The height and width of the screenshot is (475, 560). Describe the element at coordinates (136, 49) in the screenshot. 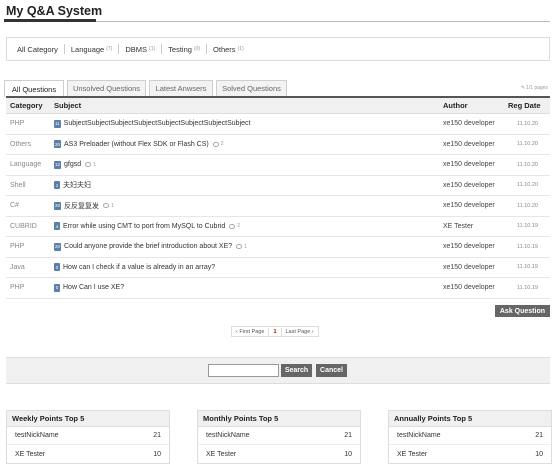

I see `category-label: DBMS` at that location.